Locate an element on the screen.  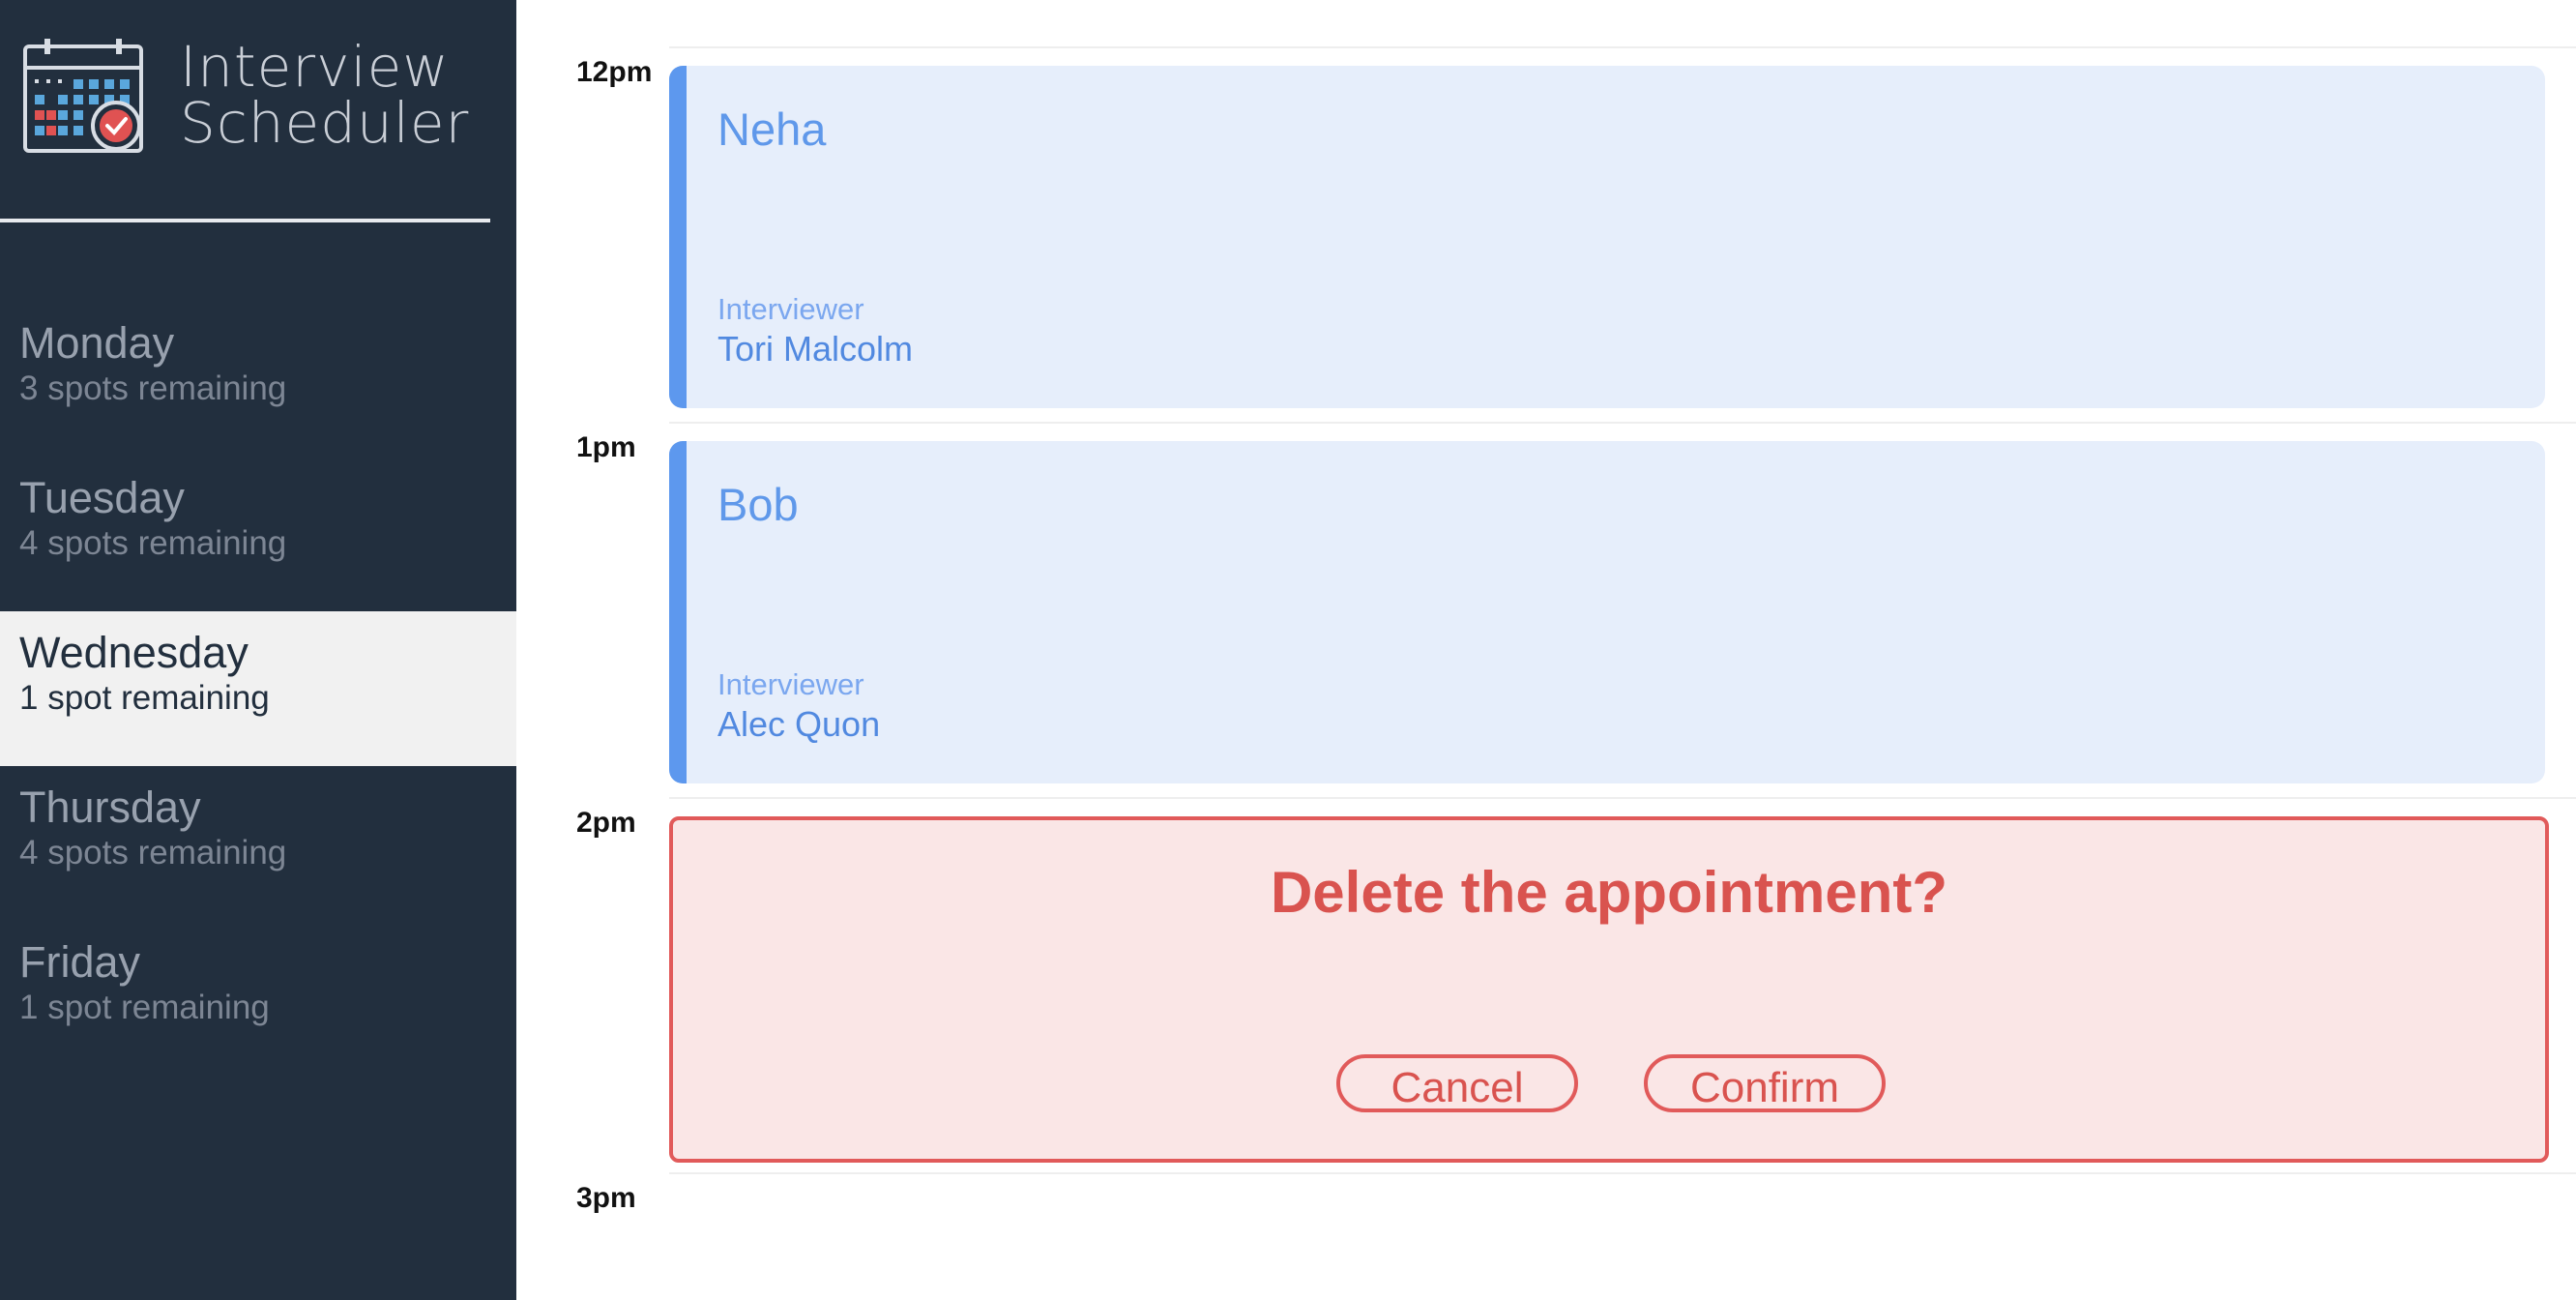
day-name: Friday is located at coordinates (80, 962).